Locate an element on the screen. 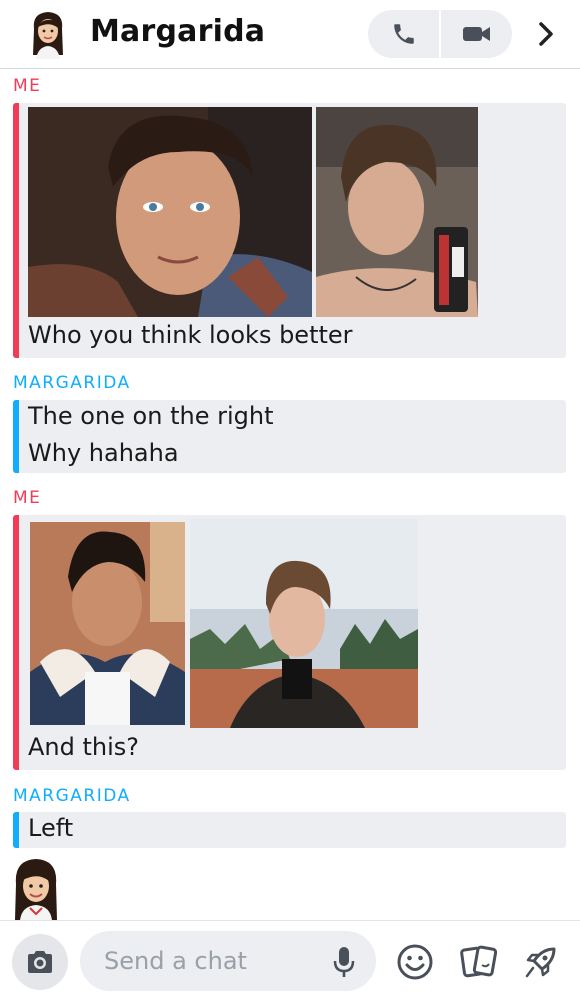  smiley-icon is located at coordinates (415, 962).